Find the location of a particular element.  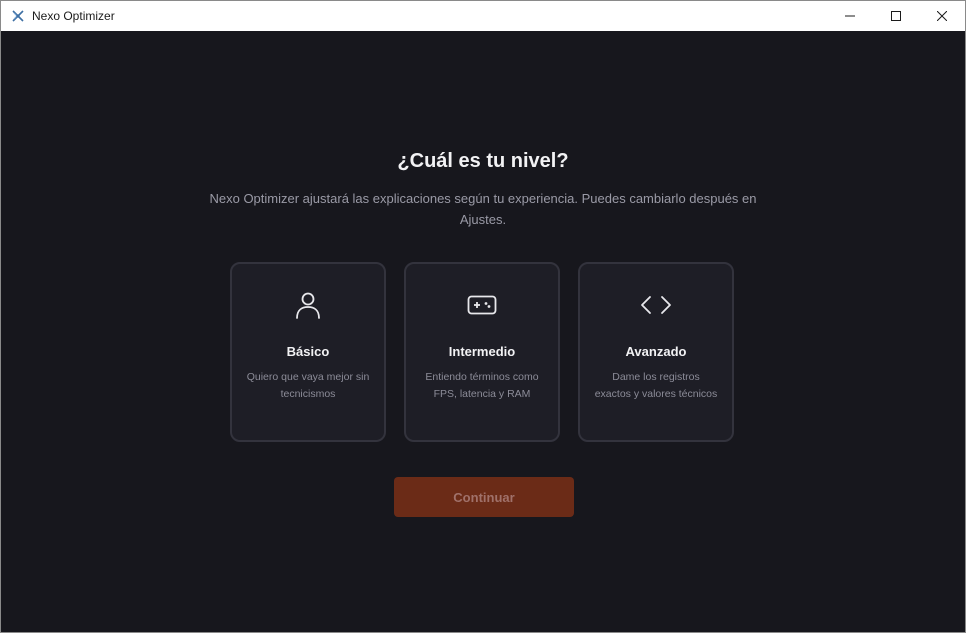

window-title: Nexo Optimizer is located at coordinates (73, 16).